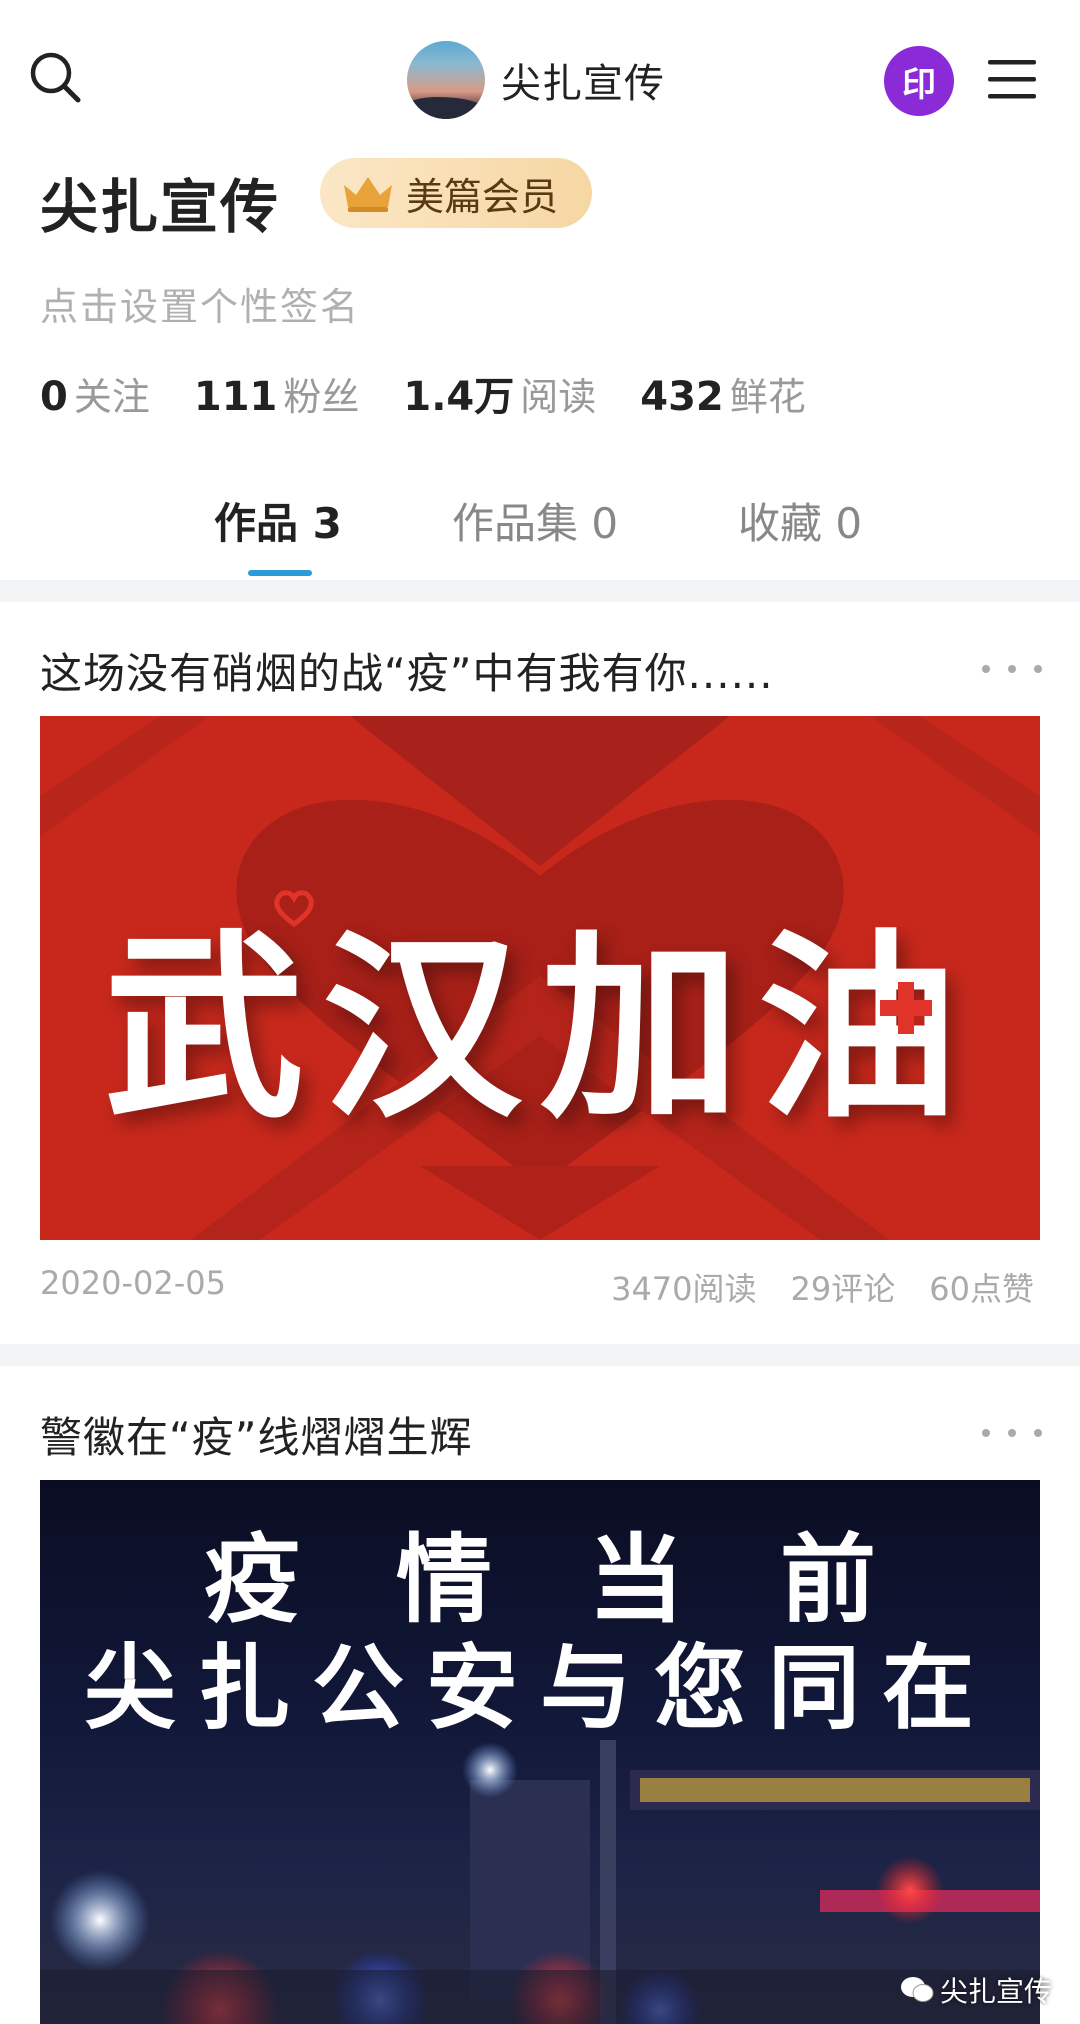 This screenshot has height=2024, width=1080. I want to click on stat-label: 粉丝, so click(321, 397).